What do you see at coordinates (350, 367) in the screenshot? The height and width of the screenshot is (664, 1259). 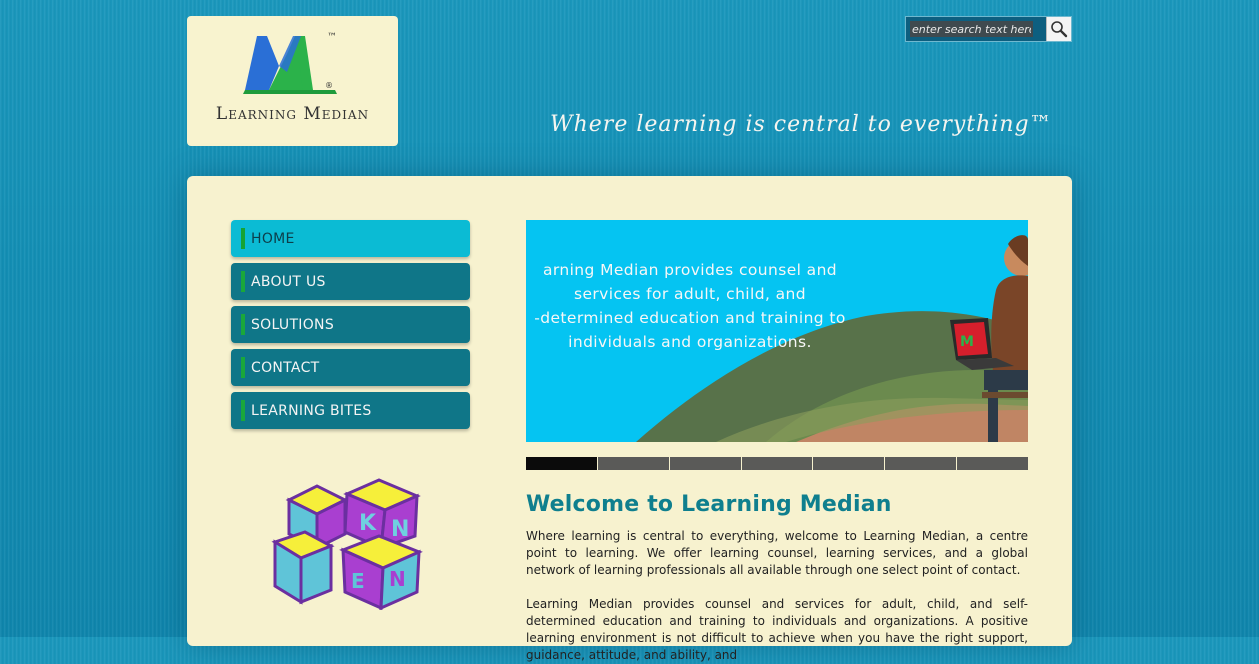 I see `nav-item-contact: CONTACT` at bounding box center [350, 367].